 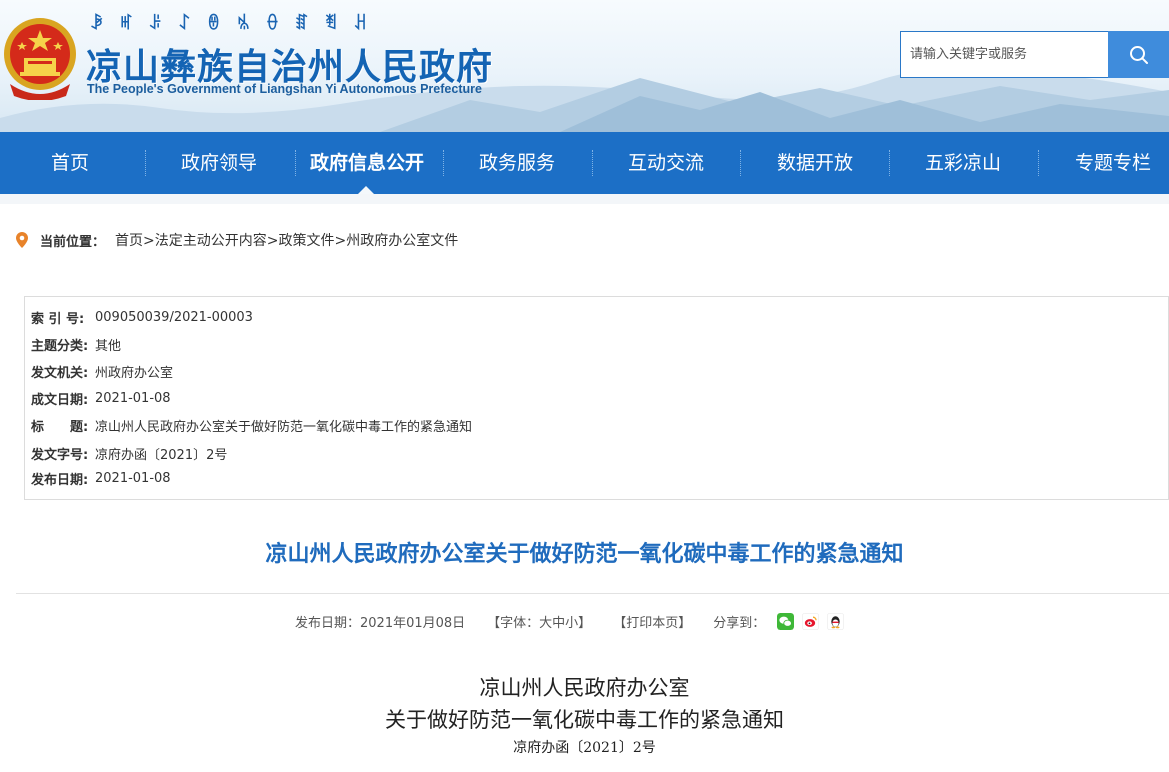 I want to click on wechat-icon, so click(x=786, y=621).